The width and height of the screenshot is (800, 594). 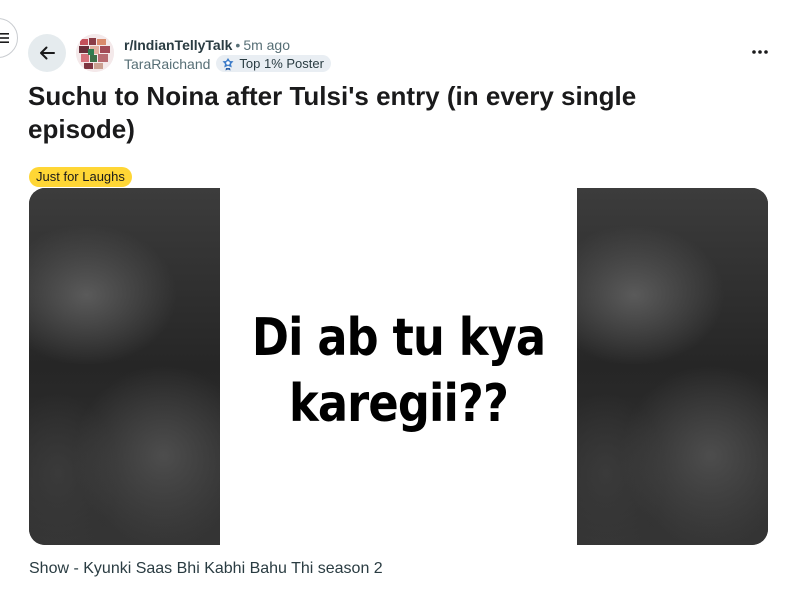 I want to click on post-flair: Just for Laughs, so click(x=80, y=177).